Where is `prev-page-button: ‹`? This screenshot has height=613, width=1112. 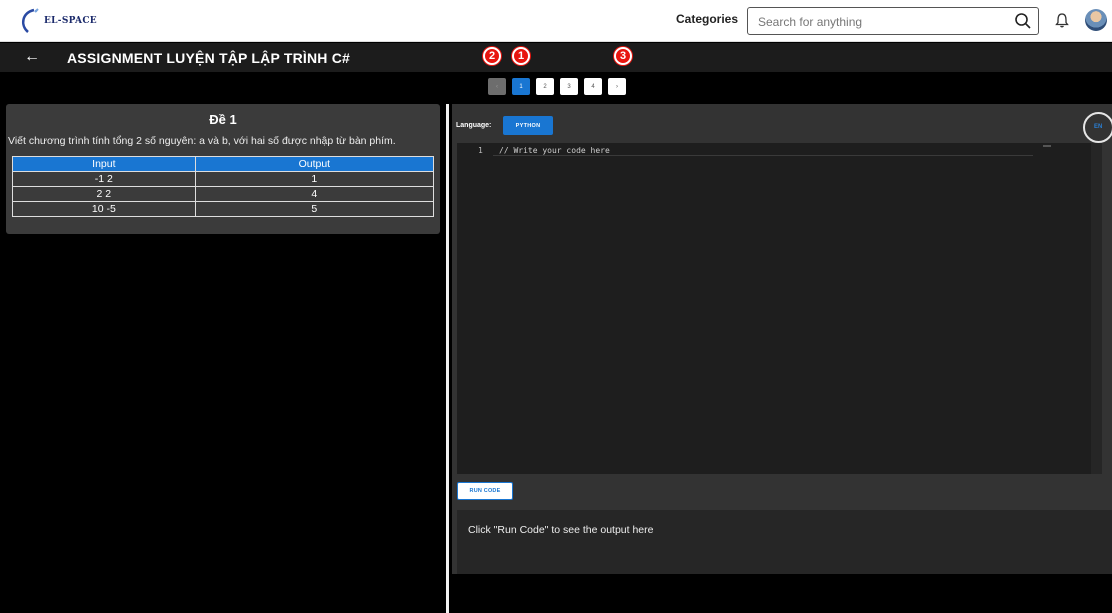 prev-page-button: ‹ is located at coordinates (497, 86).